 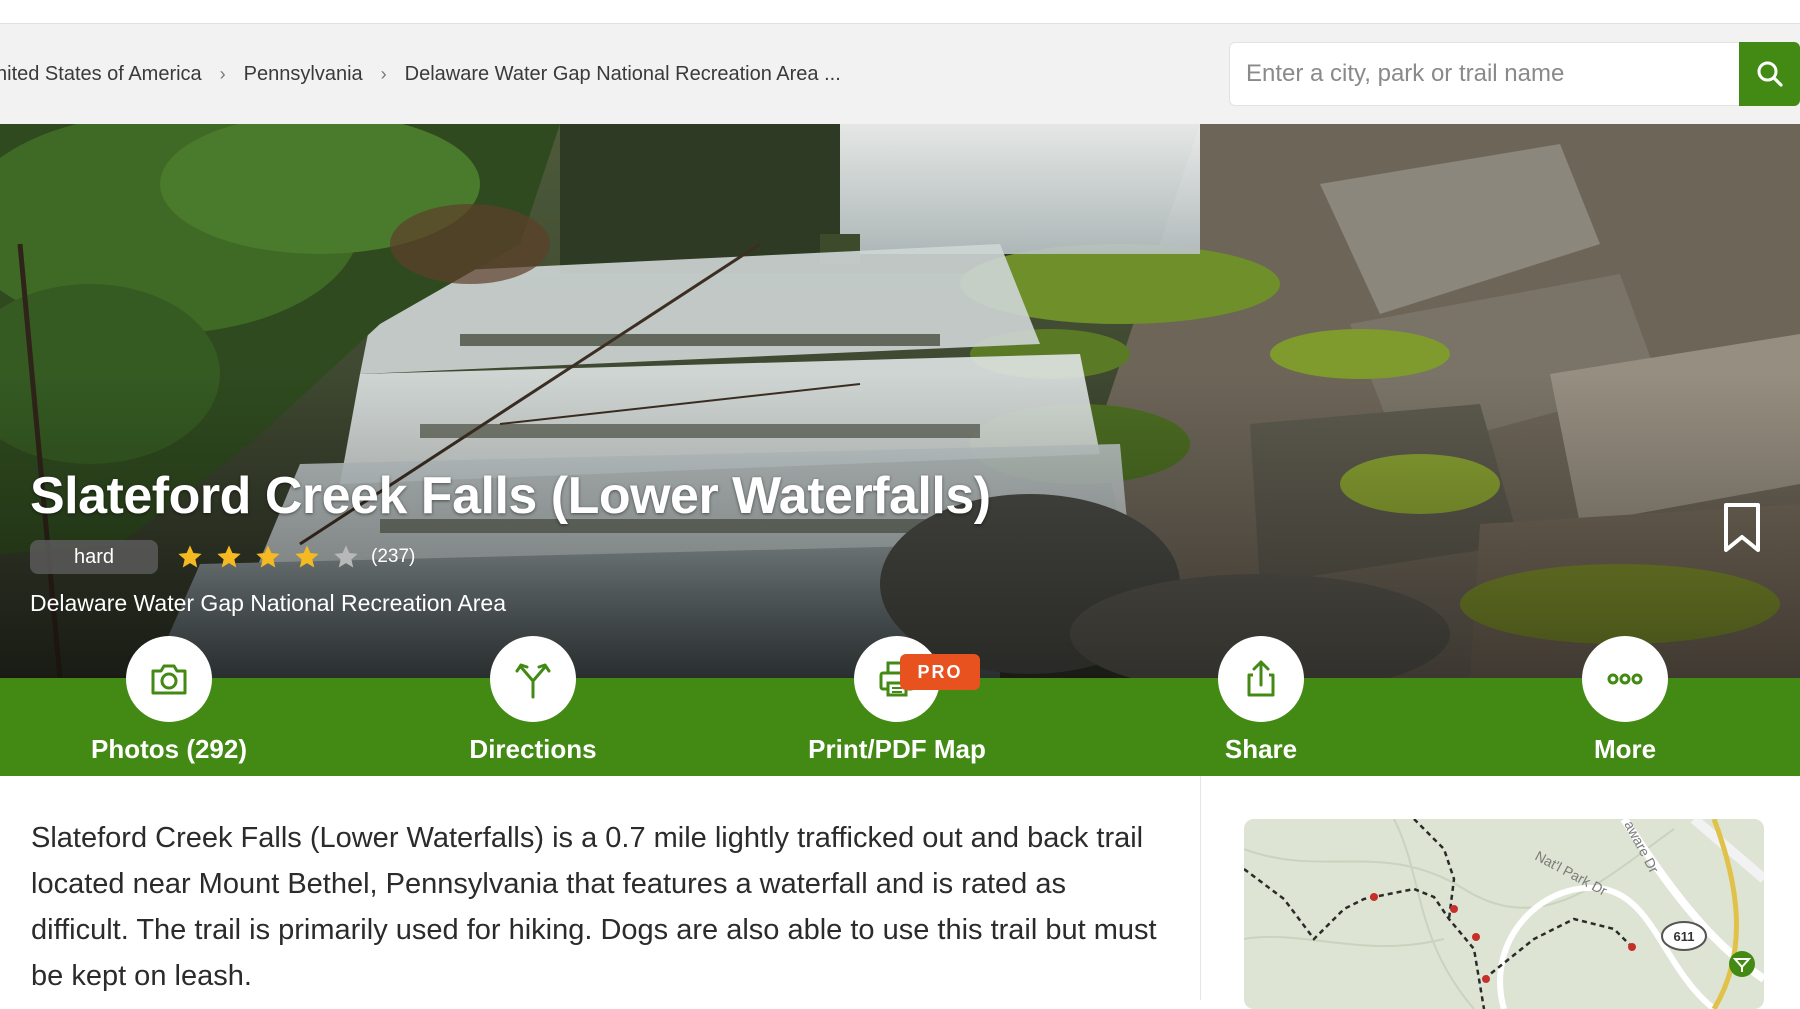 I want to click on more-icon, so click(x=1625, y=679).